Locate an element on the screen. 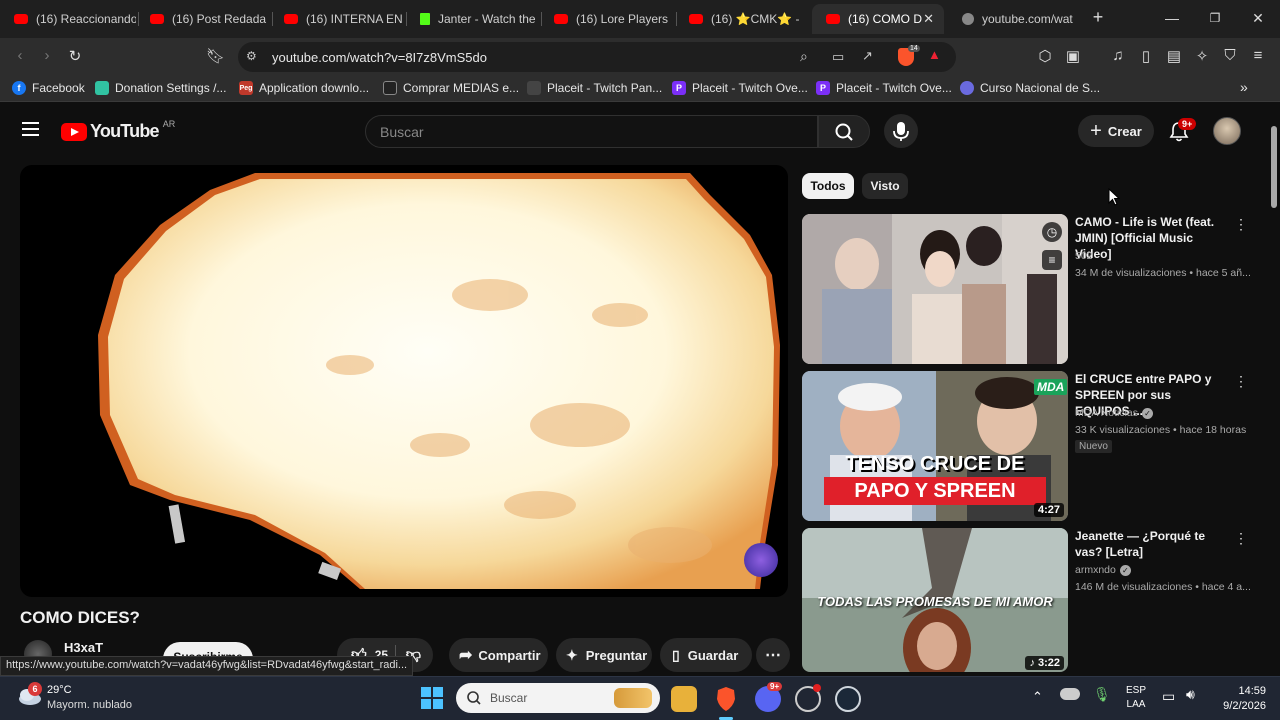 The width and height of the screenshot is (1280, 720). clock: 14:59 9/2/2026 is located at coordinates (1241, 699).